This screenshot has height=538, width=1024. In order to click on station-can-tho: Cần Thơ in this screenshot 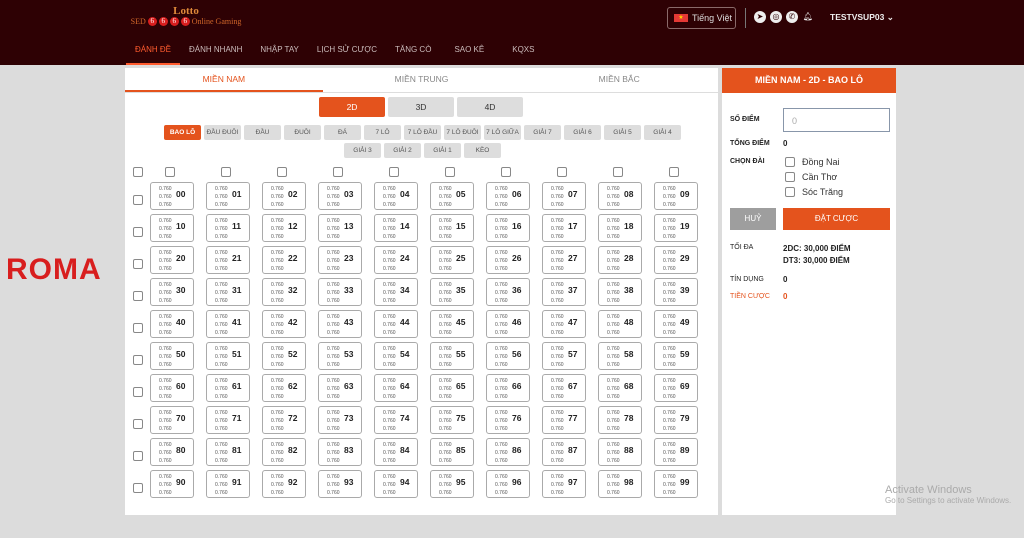, I will do `click(811, 177)`.